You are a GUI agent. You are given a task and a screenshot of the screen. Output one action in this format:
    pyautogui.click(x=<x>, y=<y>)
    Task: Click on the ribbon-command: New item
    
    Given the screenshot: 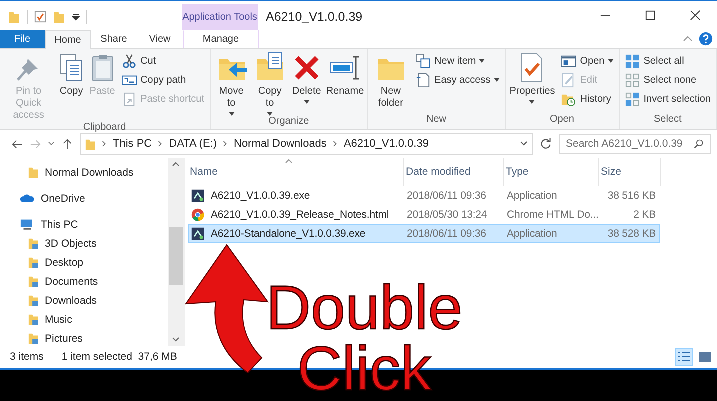 What is the action you would take?
    pyautogui.click(x=457, y=61)
    